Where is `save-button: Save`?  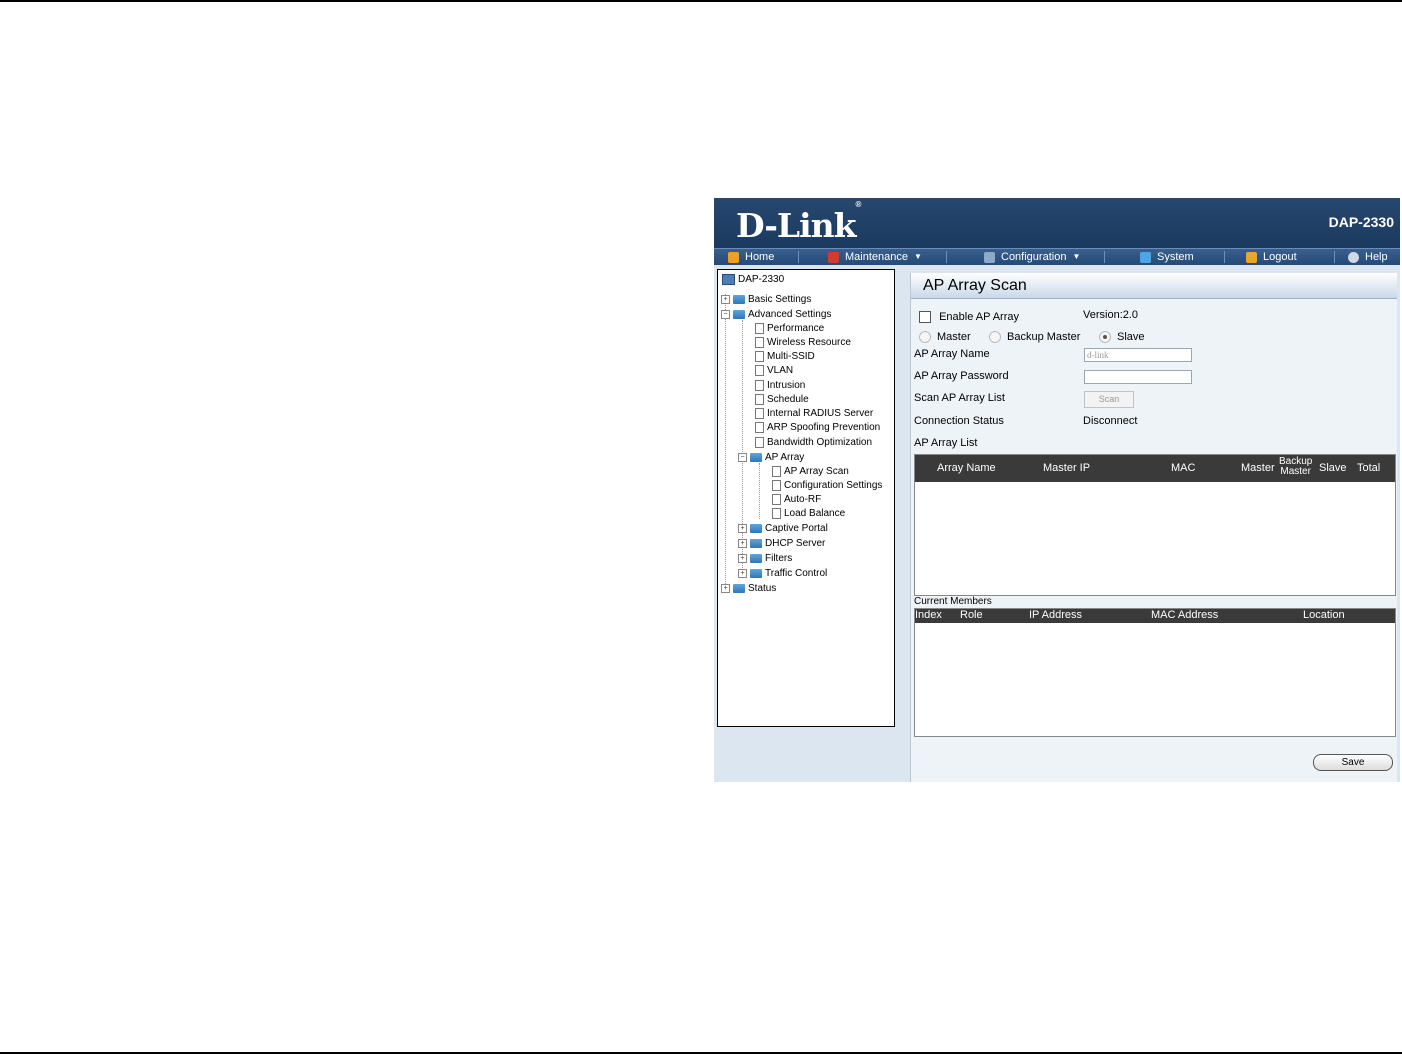 save-button: Save is located at coordinates (1353, 762).